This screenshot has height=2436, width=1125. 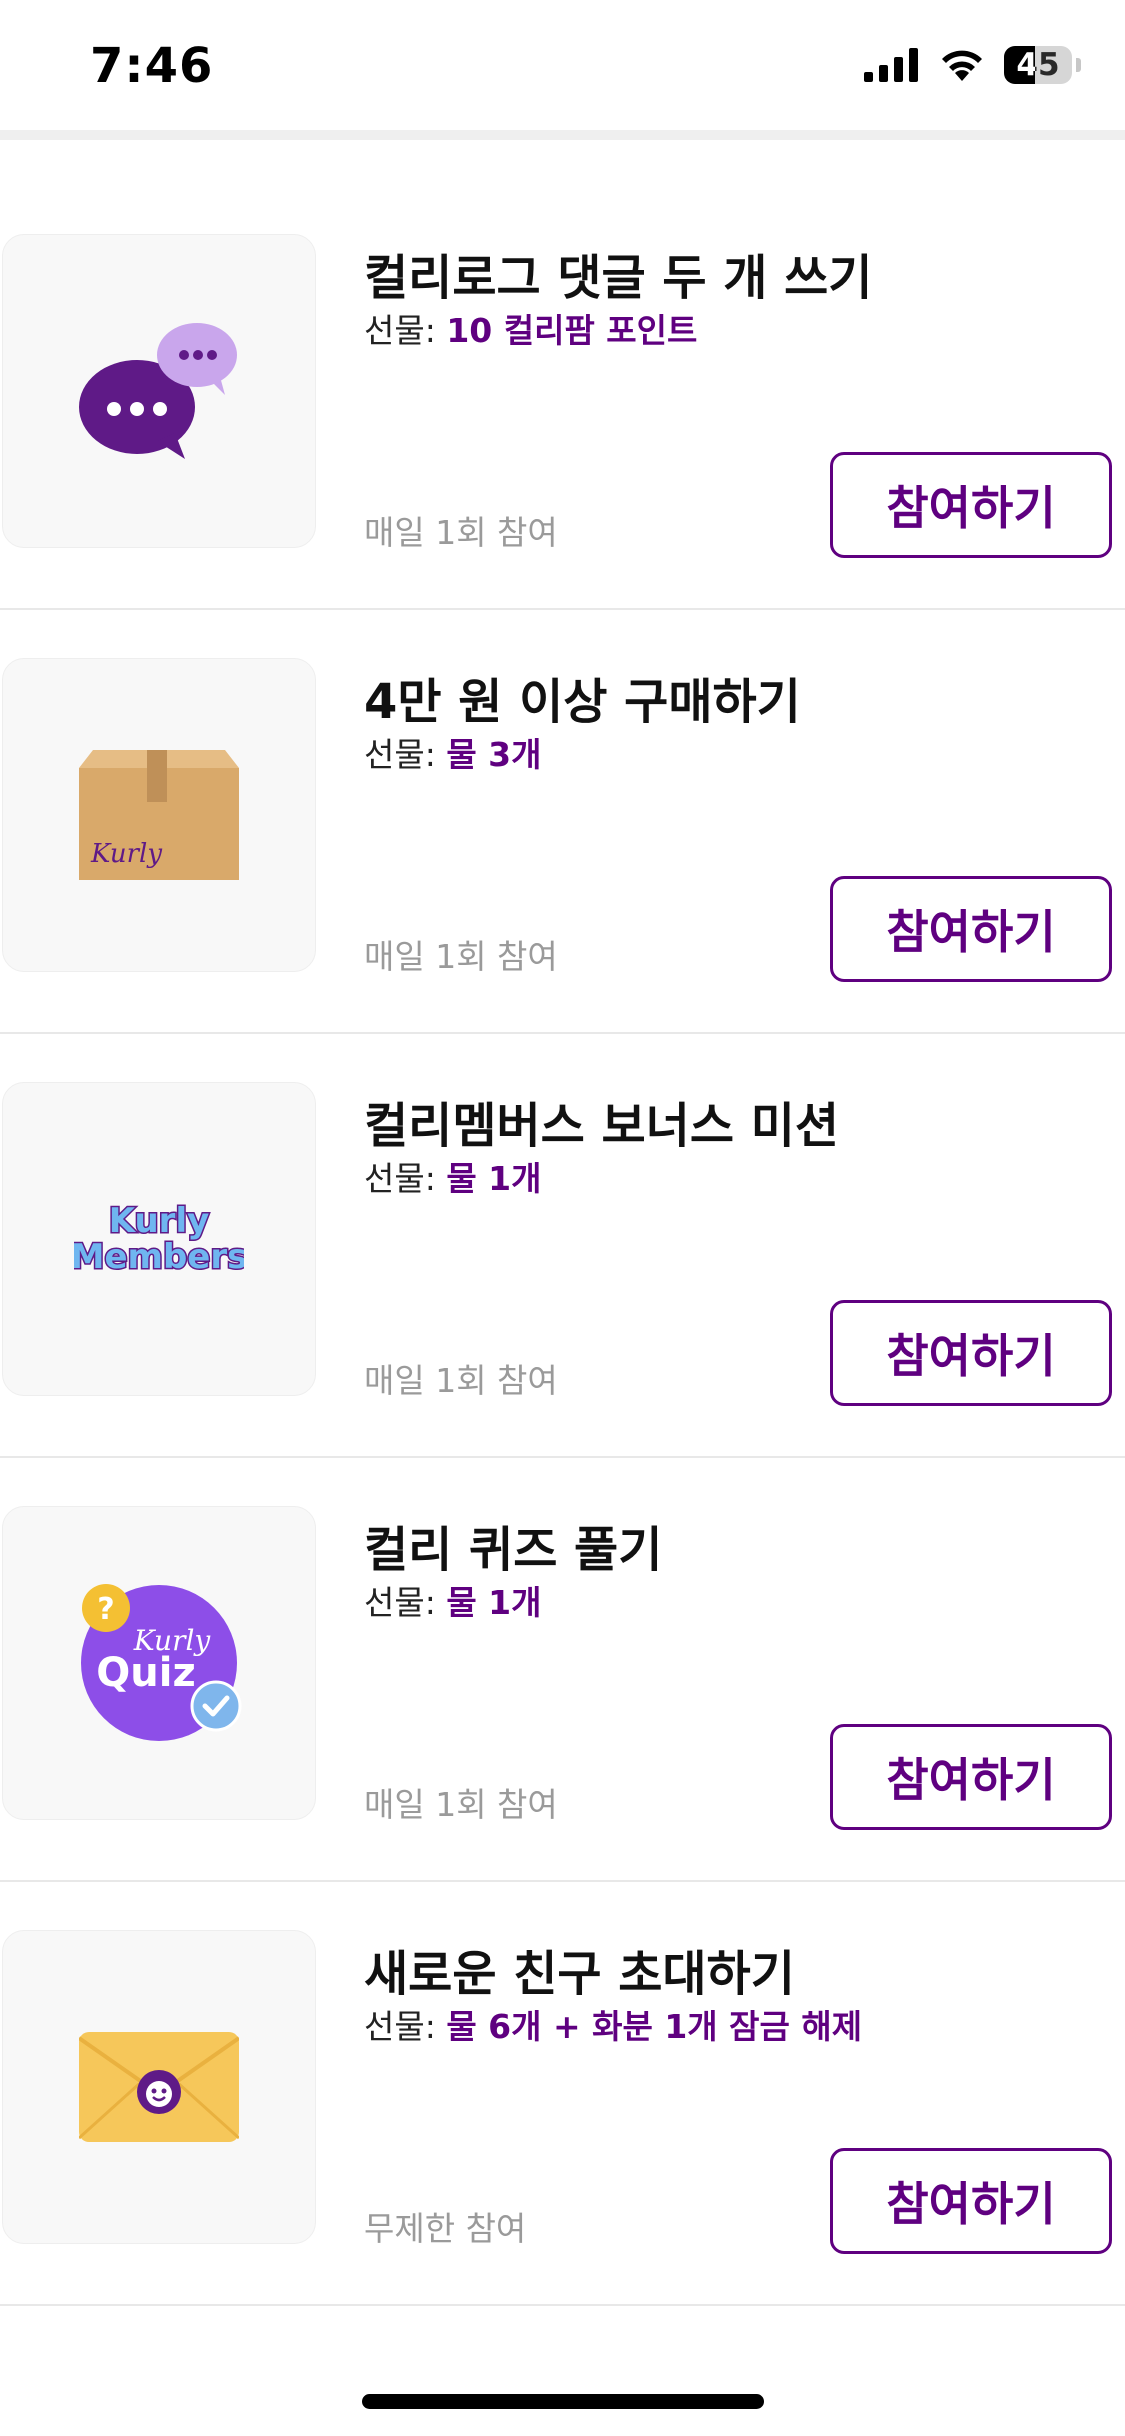 I want to click on kurly-members-logo: Kurly Members, so click(x=159, y=1239).